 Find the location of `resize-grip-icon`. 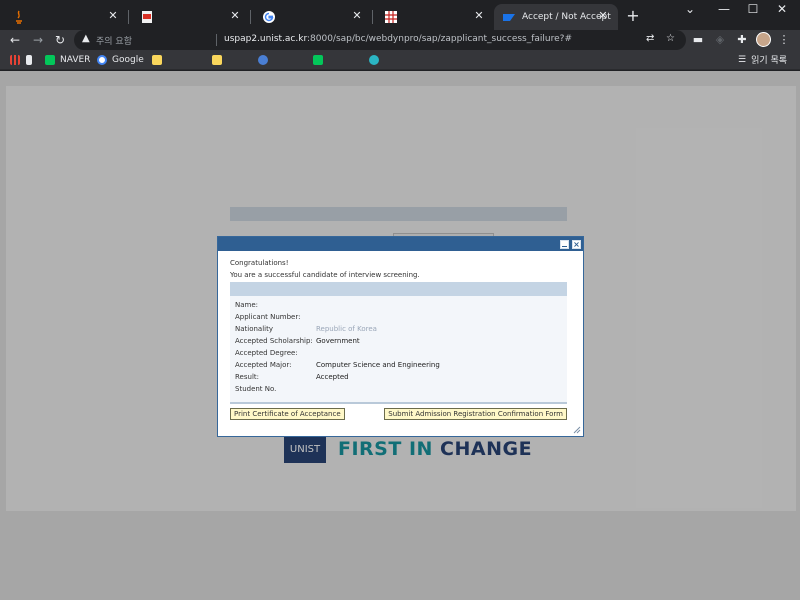

resize-grip-icon is located at coordinates (577, 430).